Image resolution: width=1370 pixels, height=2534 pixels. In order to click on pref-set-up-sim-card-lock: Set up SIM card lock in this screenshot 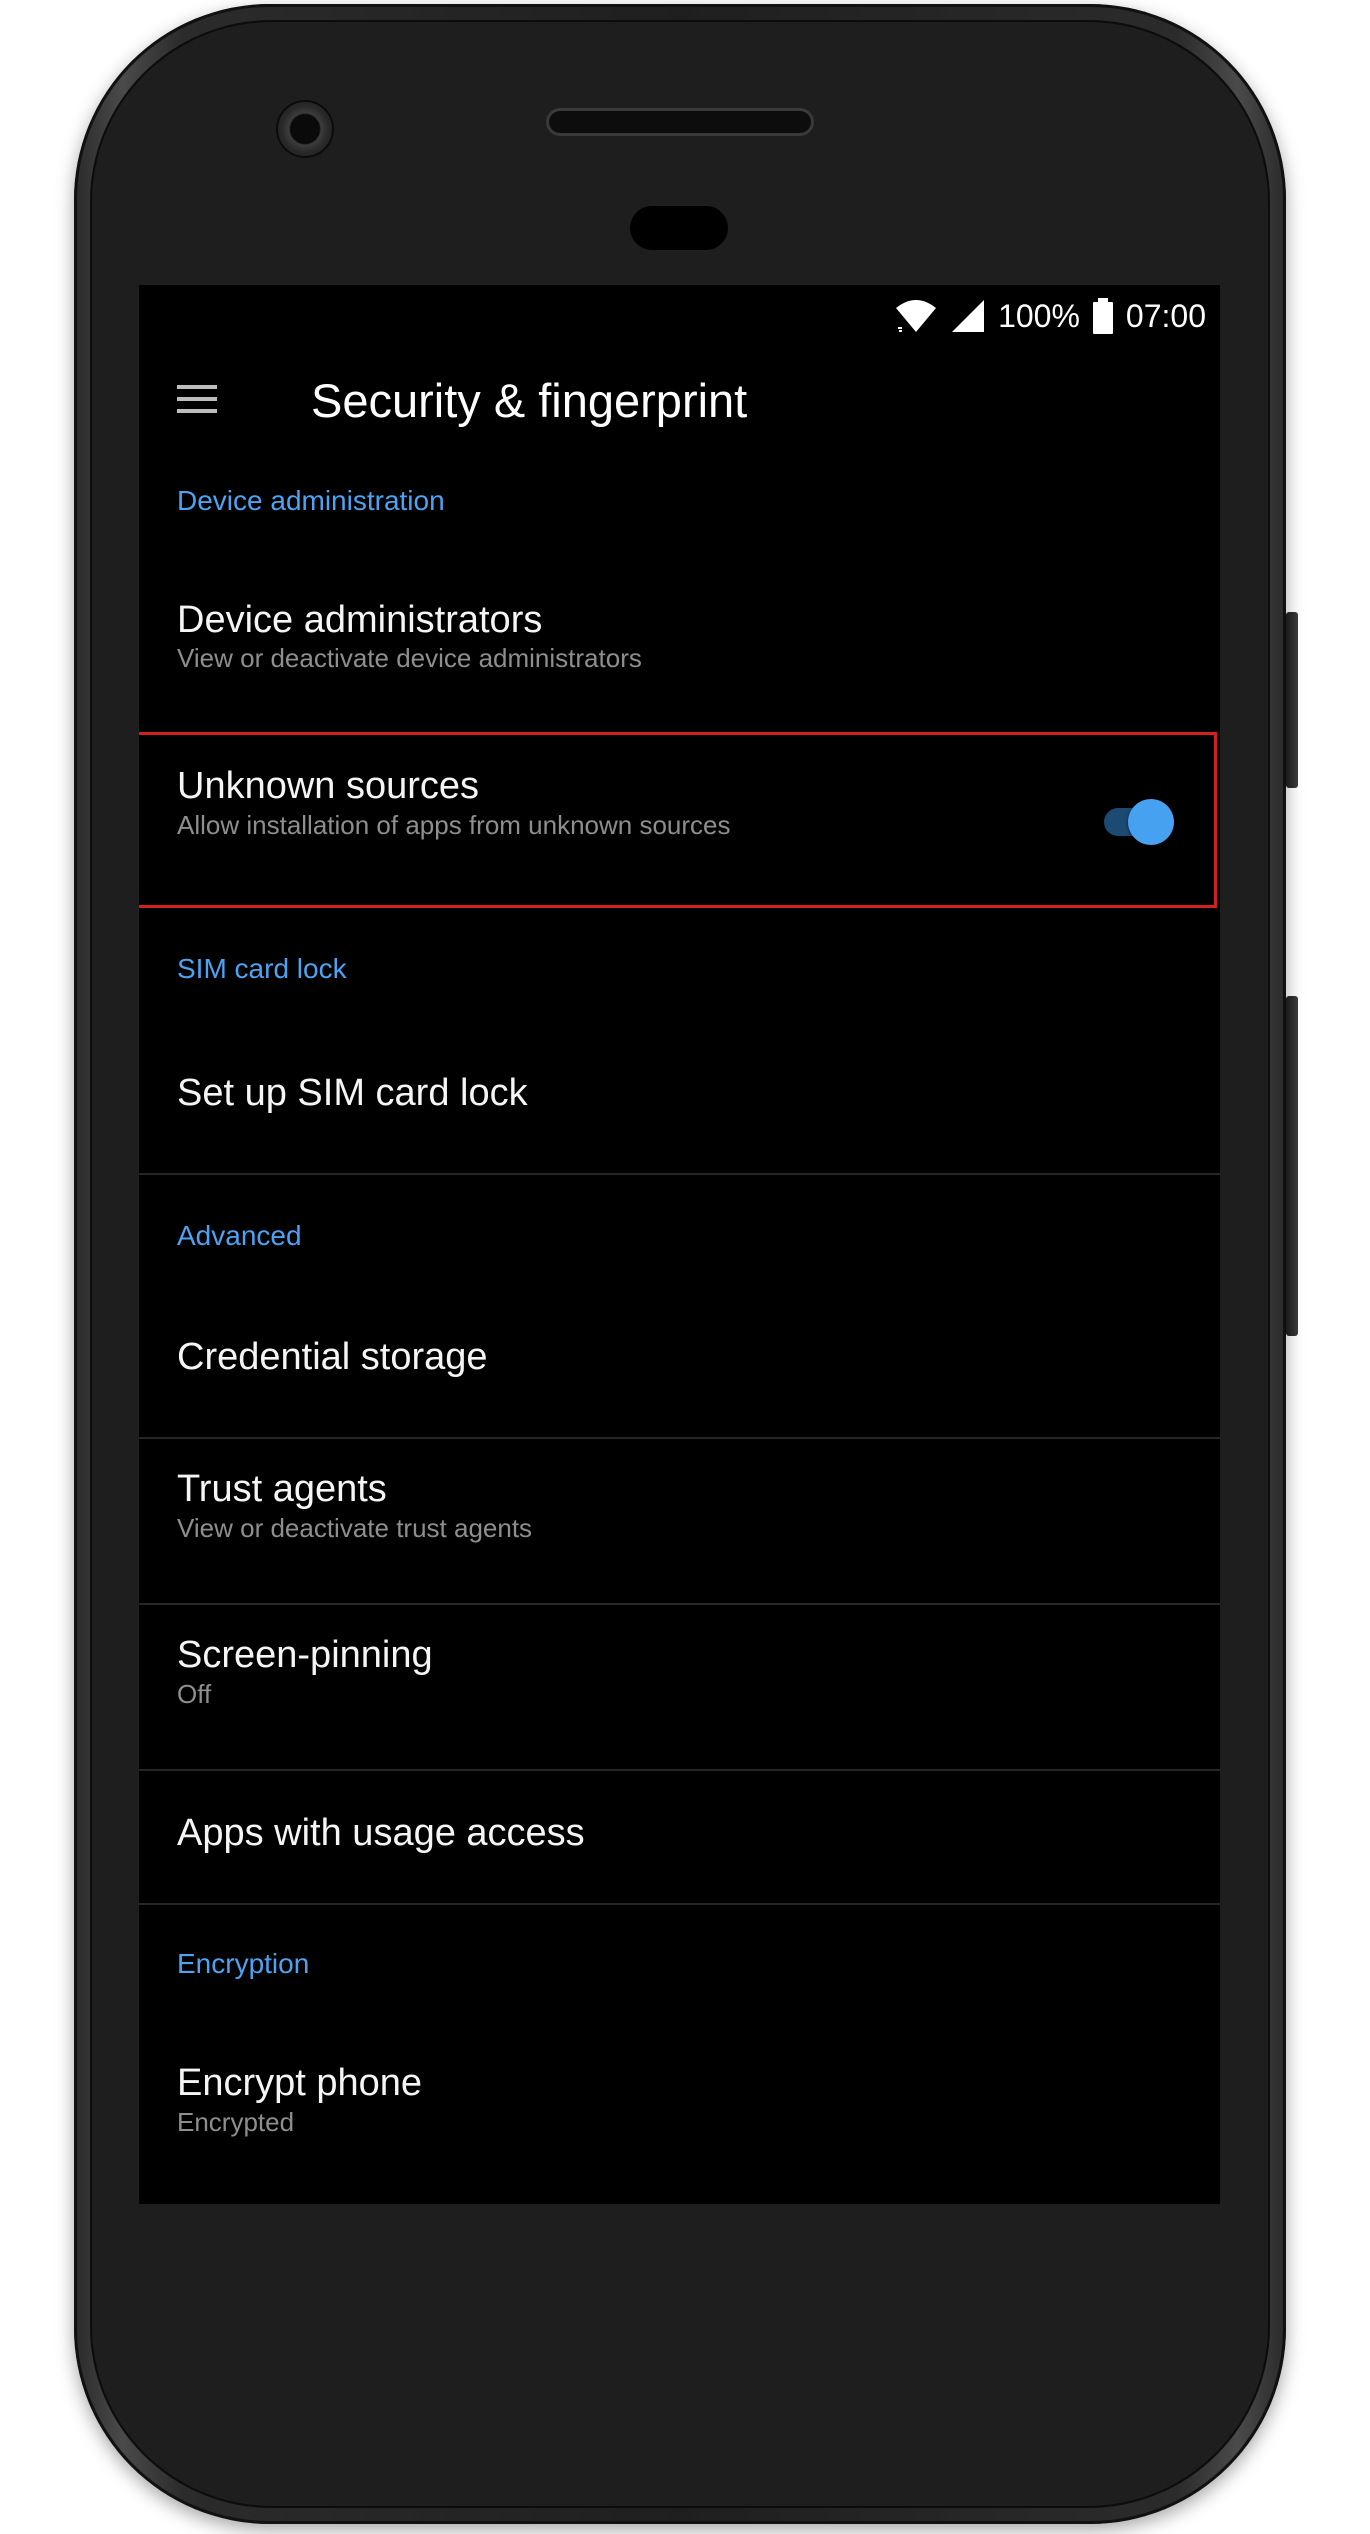, I will do `click(679, 1099)`.